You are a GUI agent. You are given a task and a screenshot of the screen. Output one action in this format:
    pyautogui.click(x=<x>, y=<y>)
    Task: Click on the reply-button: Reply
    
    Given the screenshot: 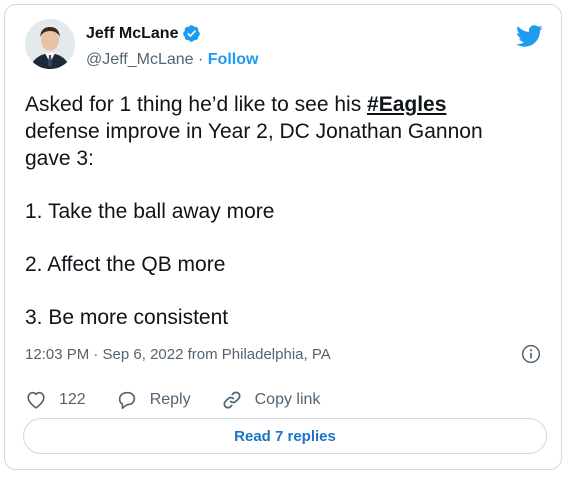 What is the action you would take?
    pyautogui.click(x=153, y=400)
    